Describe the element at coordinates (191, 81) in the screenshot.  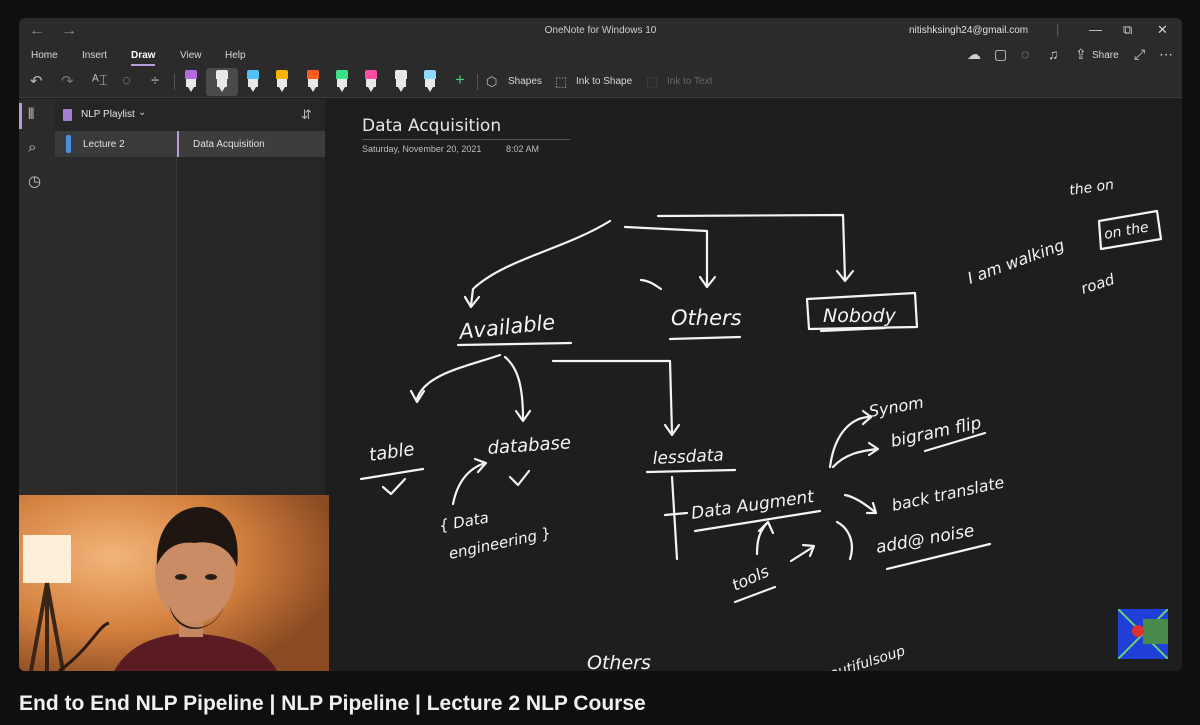
I see `pen-1-icon` at that location.